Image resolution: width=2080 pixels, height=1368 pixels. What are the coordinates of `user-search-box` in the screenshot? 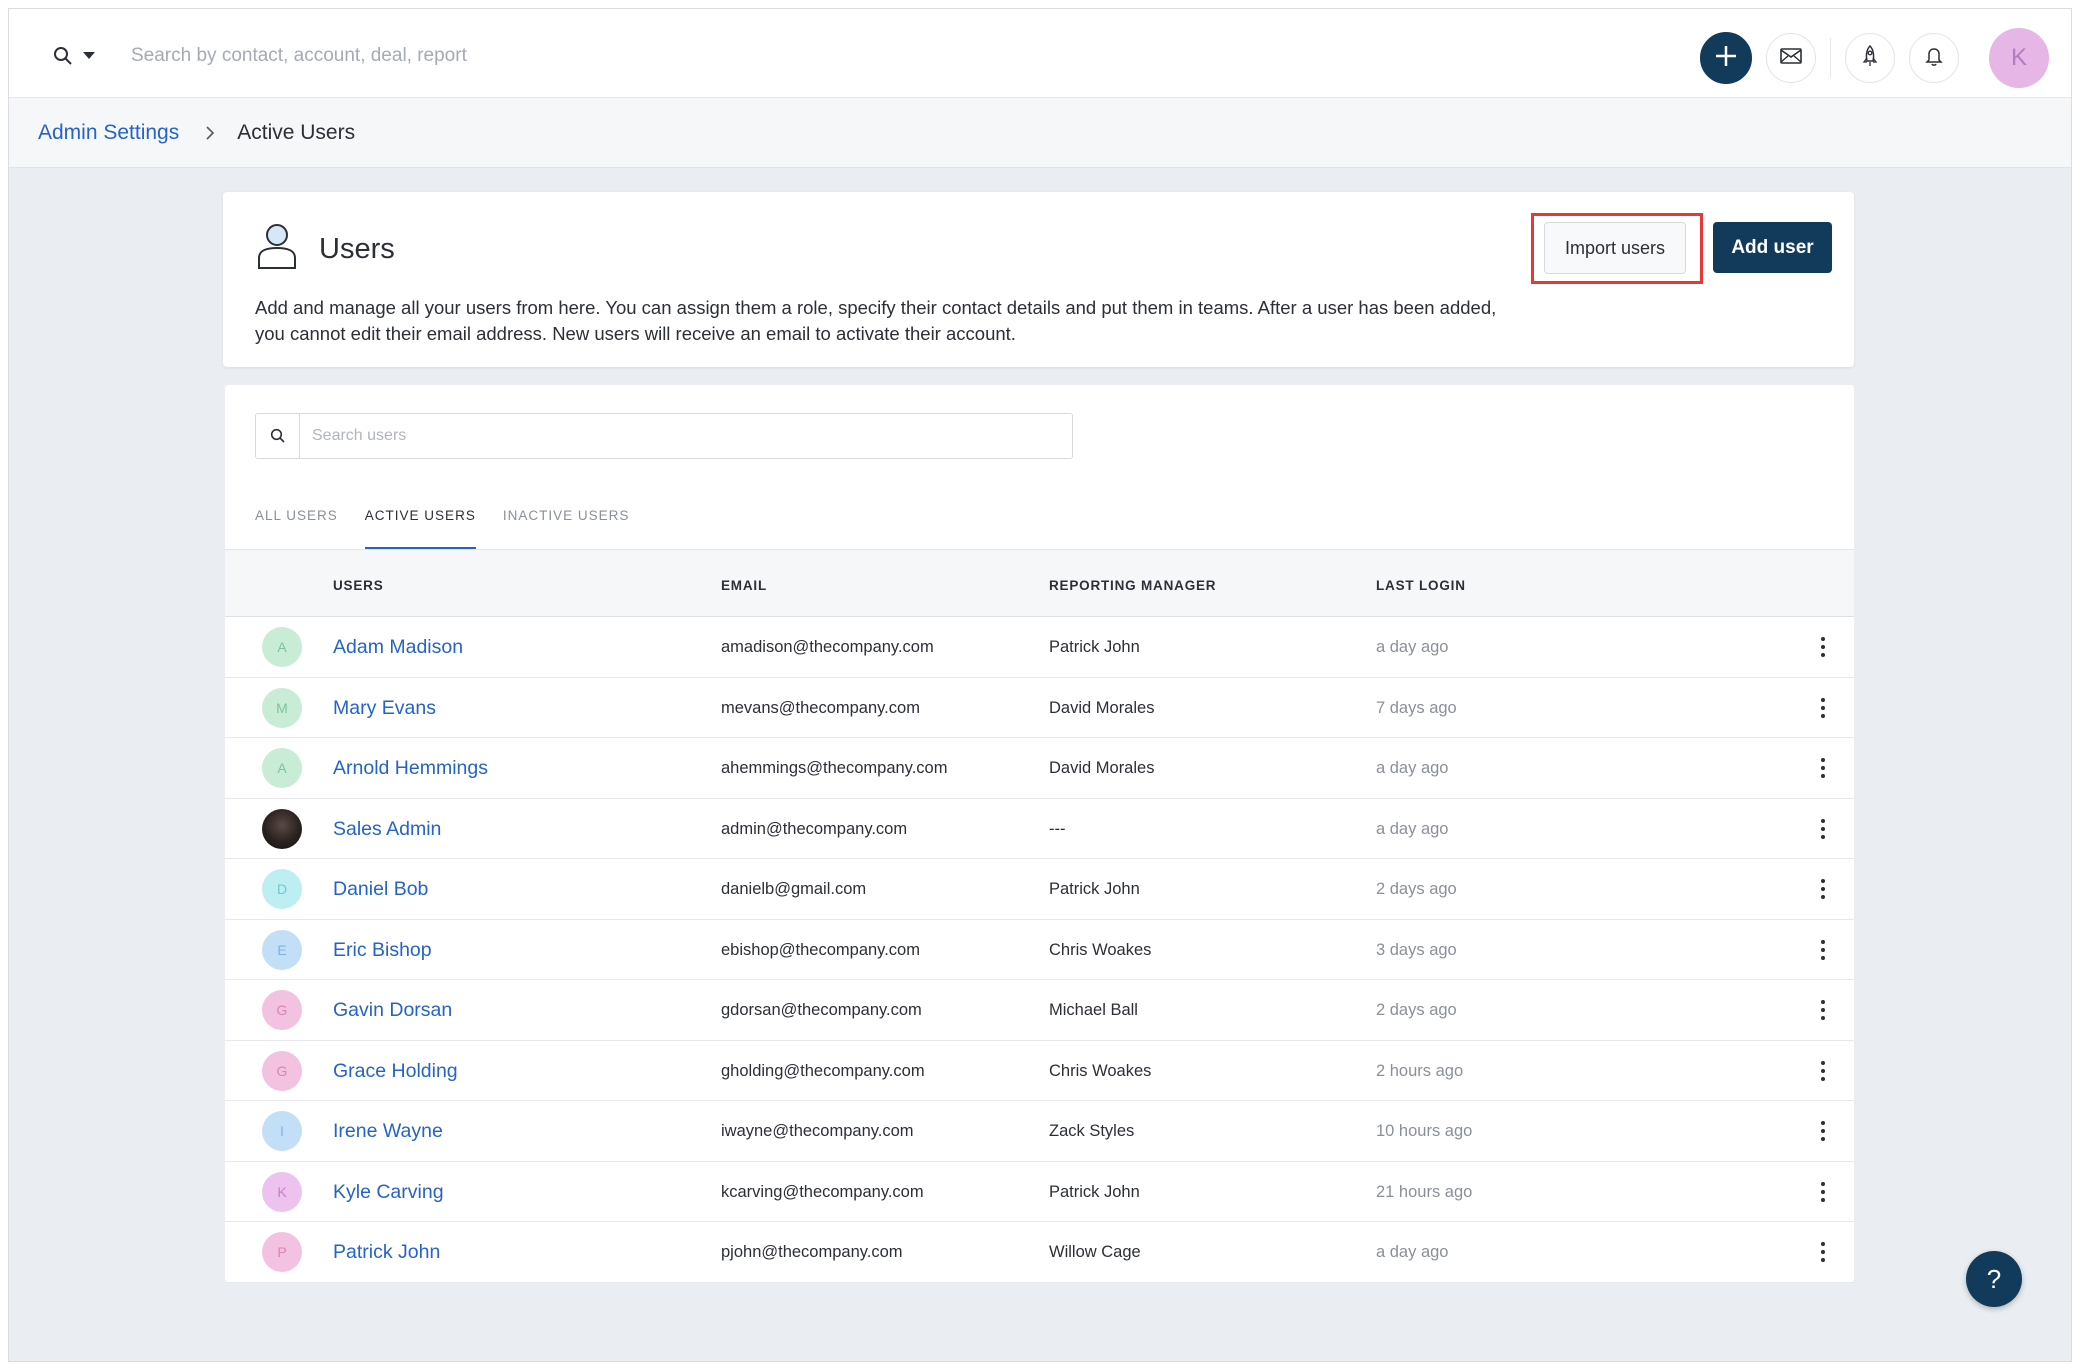 It's located at (664, 436).